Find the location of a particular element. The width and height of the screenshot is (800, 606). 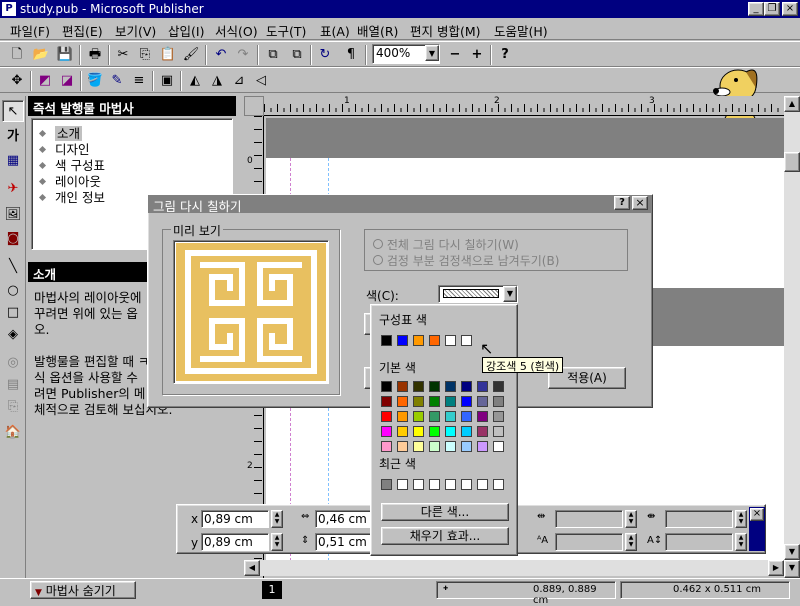

bring-front-icon: ⧉ is located at coordinates (273, 55).